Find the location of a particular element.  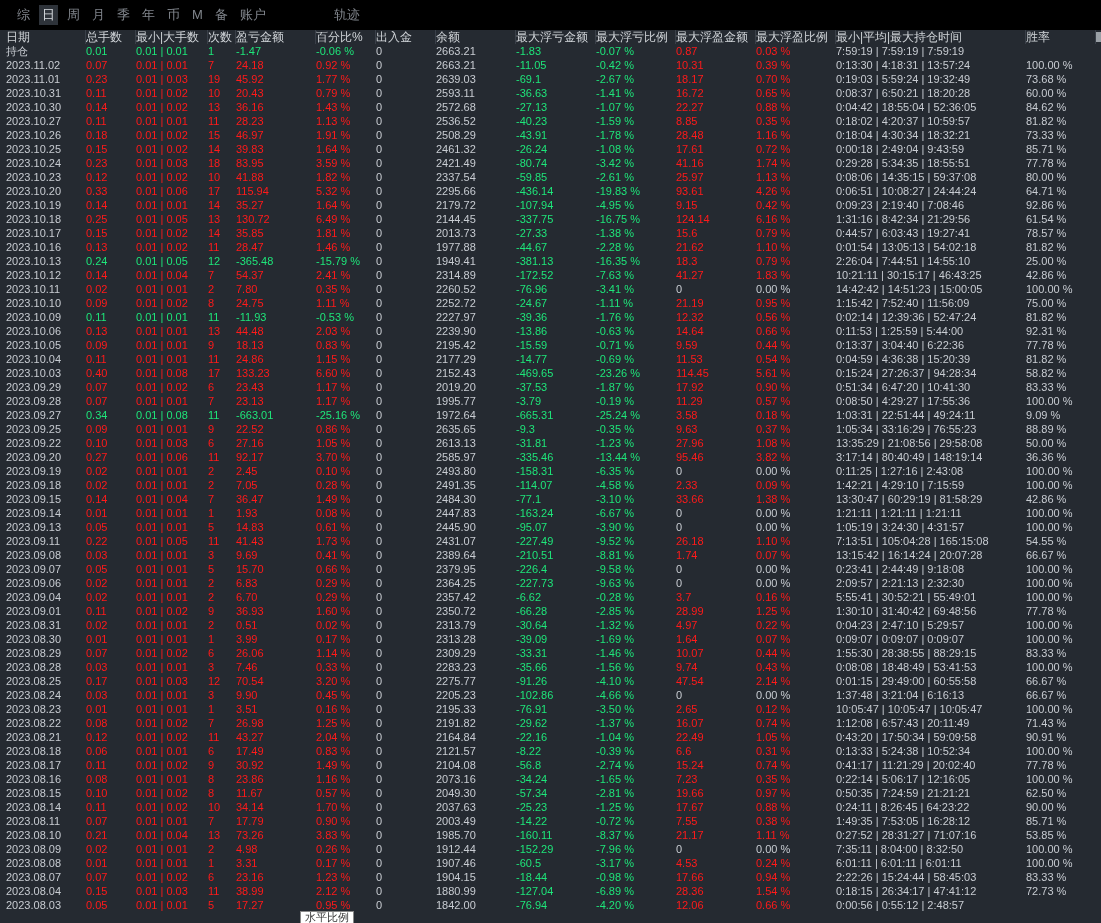

table-cell-text: 0:18:15 | 26:34:17 | 47:41:12 is located at coordinates (907, 891).